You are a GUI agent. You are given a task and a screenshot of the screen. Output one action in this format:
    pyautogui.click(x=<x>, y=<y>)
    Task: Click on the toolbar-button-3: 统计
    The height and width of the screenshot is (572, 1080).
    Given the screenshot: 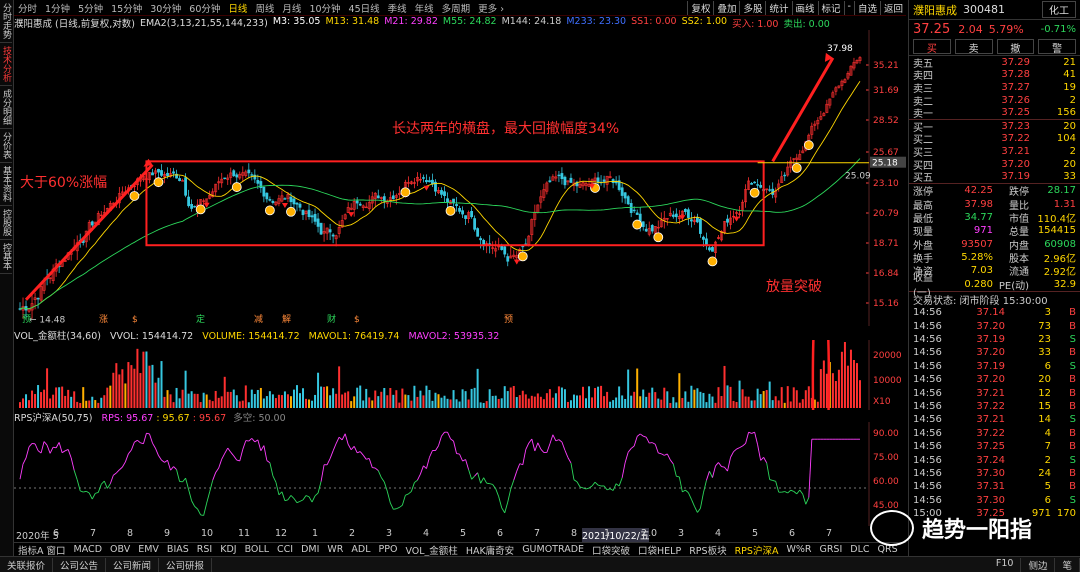 What is the action you would take?
    pyautogui.click(x=778, y=7)
    